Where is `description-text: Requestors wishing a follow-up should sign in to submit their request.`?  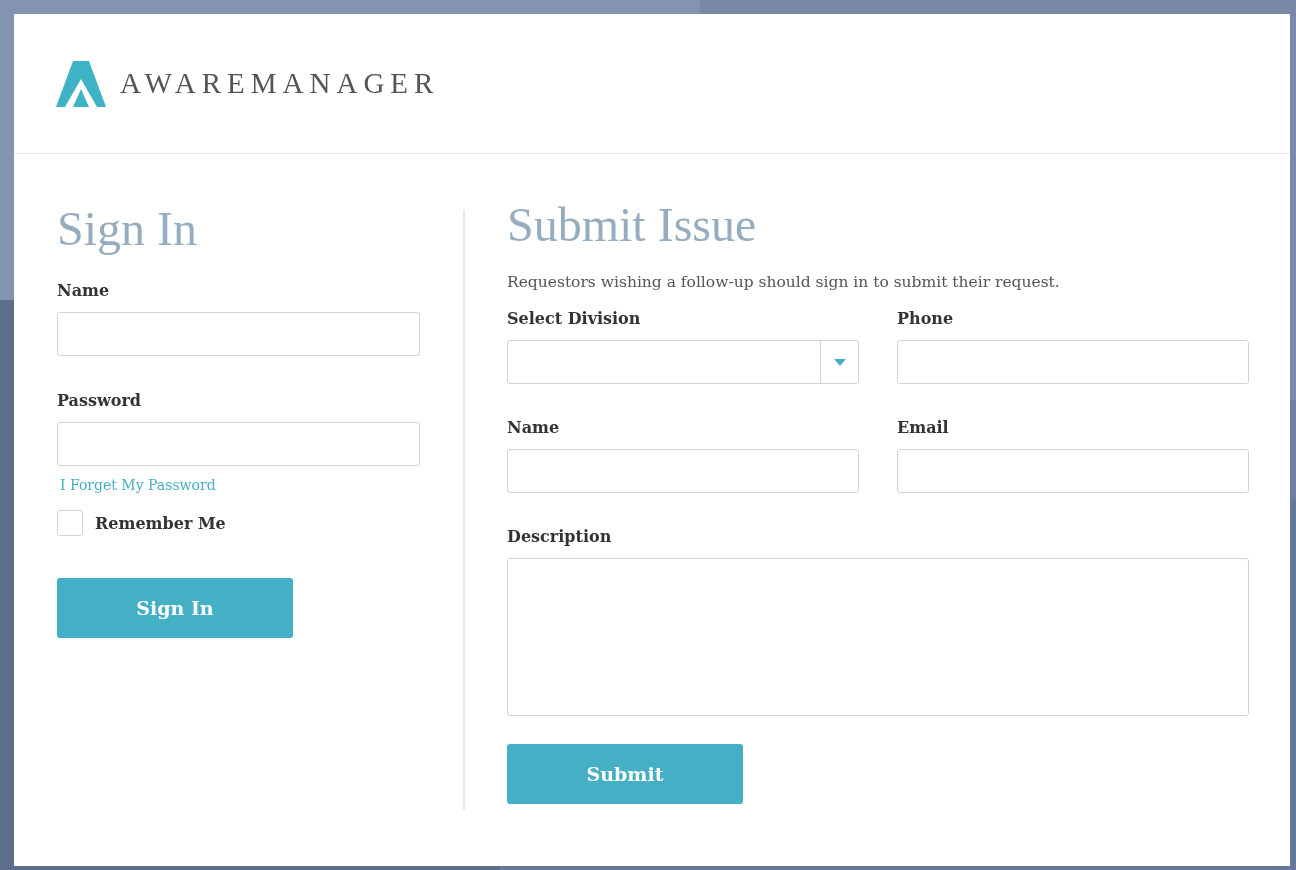
description-text: Requestors wishing a follow-up should sign in to submit their request. is located at coordinates (784, 282).